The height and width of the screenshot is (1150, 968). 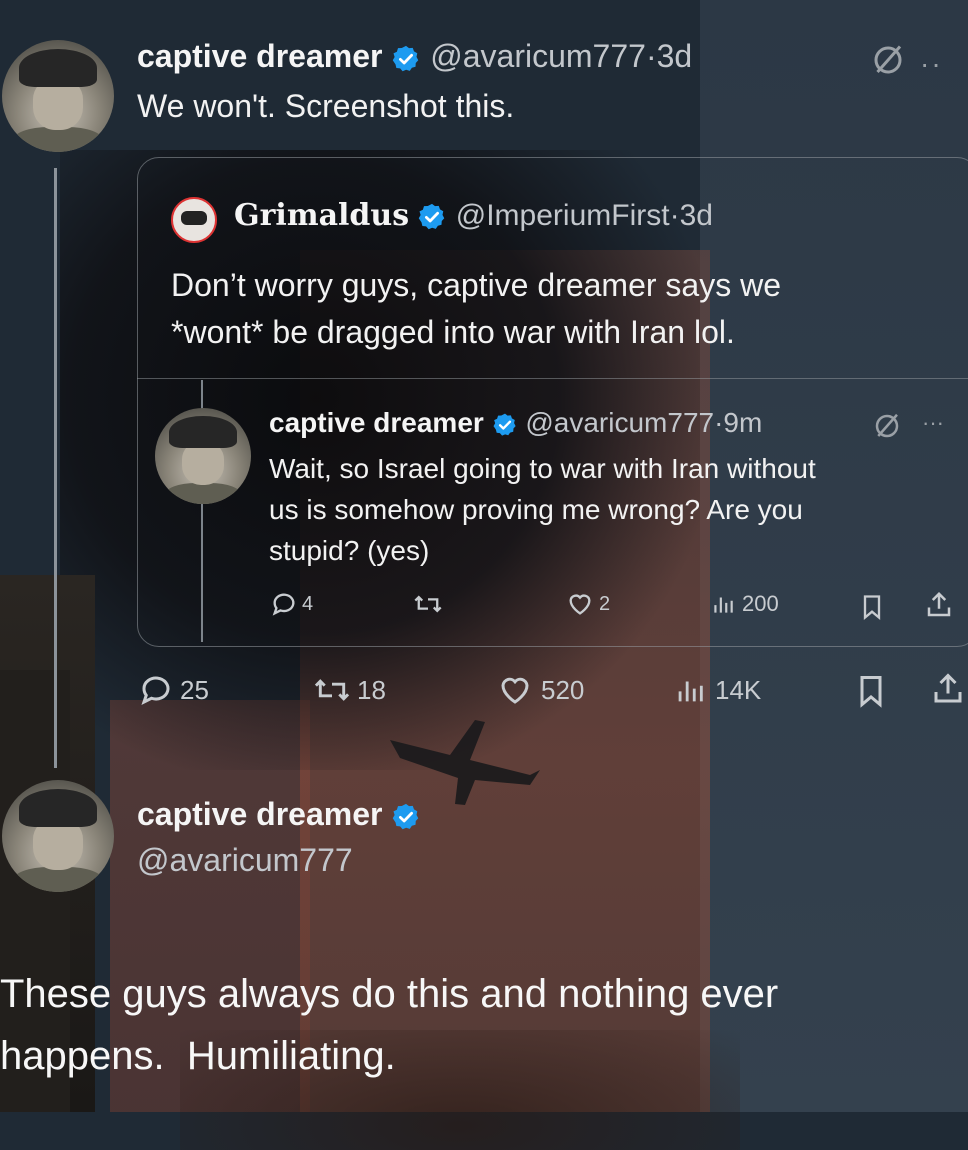 What do you see at coordinates (55, 468) in the screenshot?
I see `thread-line` at bounding box center [55, 468].